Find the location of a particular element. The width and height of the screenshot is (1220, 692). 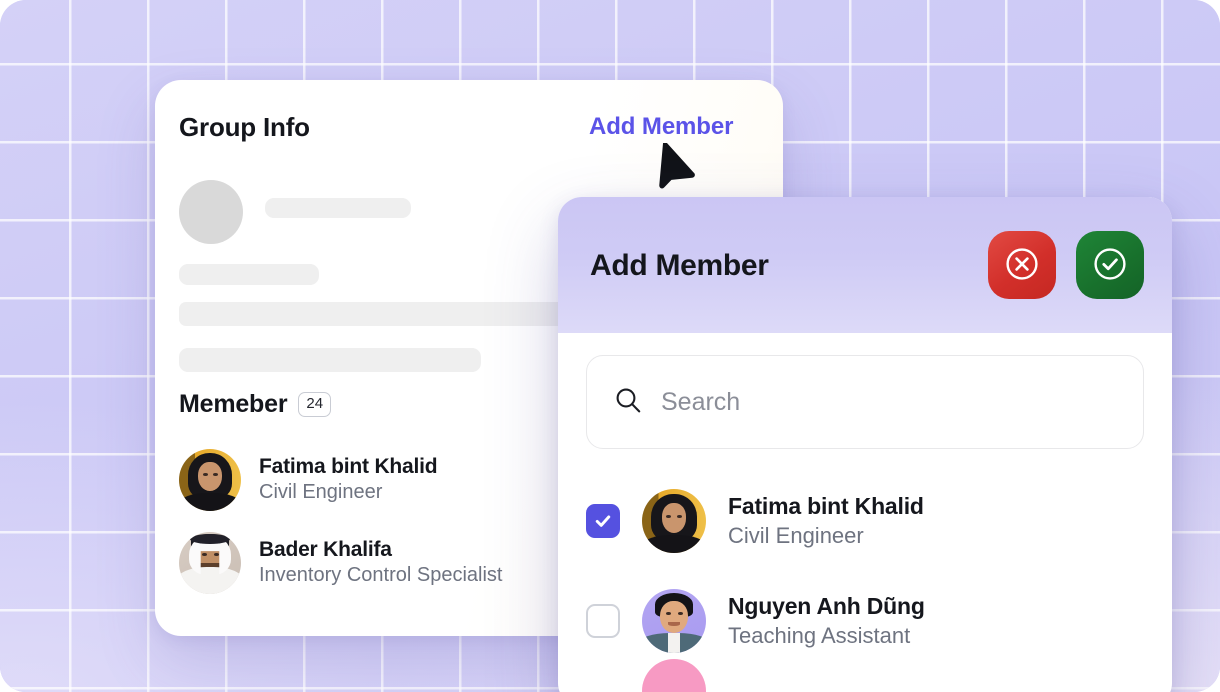

option-role: Teaching Assistant is located at coordinates (819, 635).